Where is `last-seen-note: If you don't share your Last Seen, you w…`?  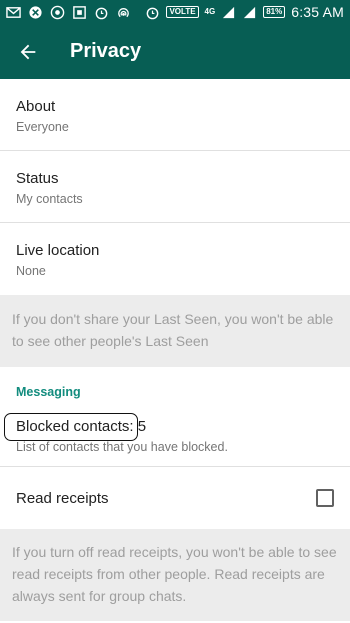
last-seen-note: If you don't share your Last Seen, you w… is located at coordinates (175, 331).